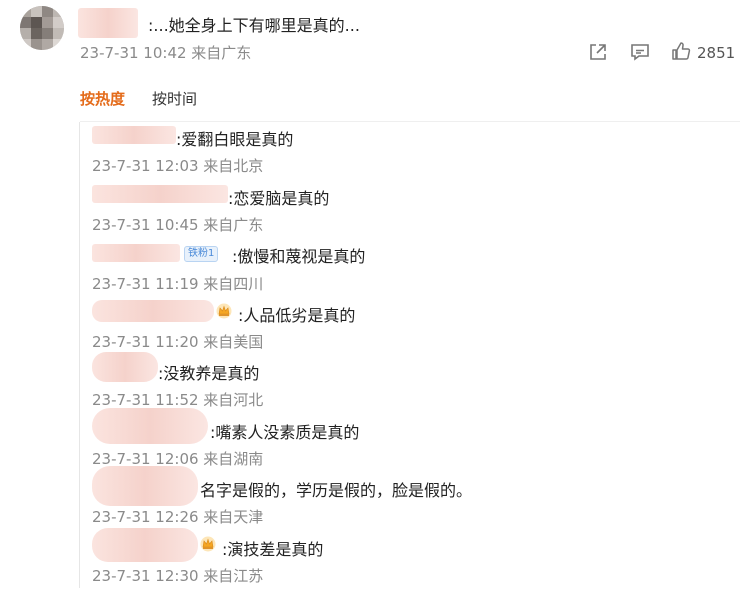  I want to click on thumbs-up-icon, so click(681, 53).